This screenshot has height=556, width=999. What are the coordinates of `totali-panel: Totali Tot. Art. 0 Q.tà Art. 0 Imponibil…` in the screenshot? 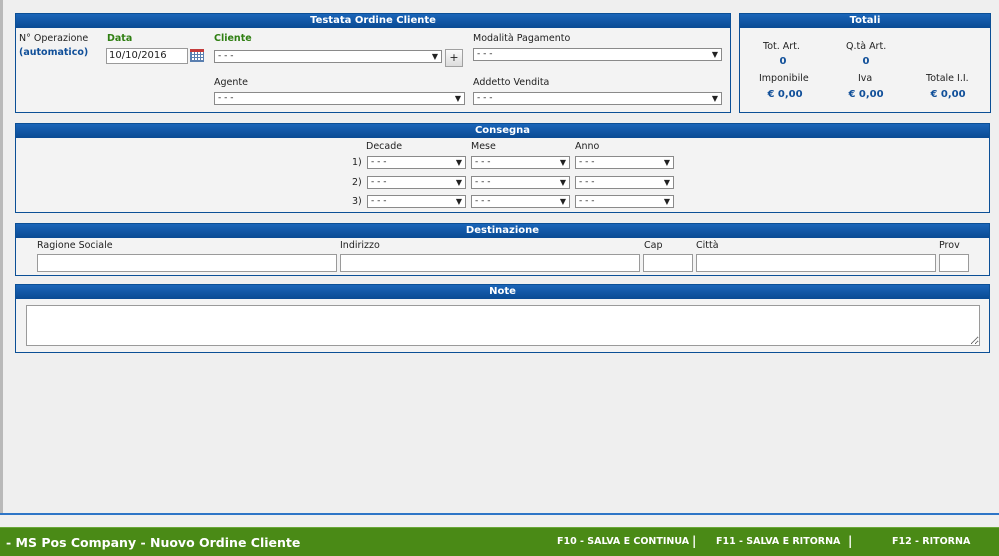 It's located at (865, 63).